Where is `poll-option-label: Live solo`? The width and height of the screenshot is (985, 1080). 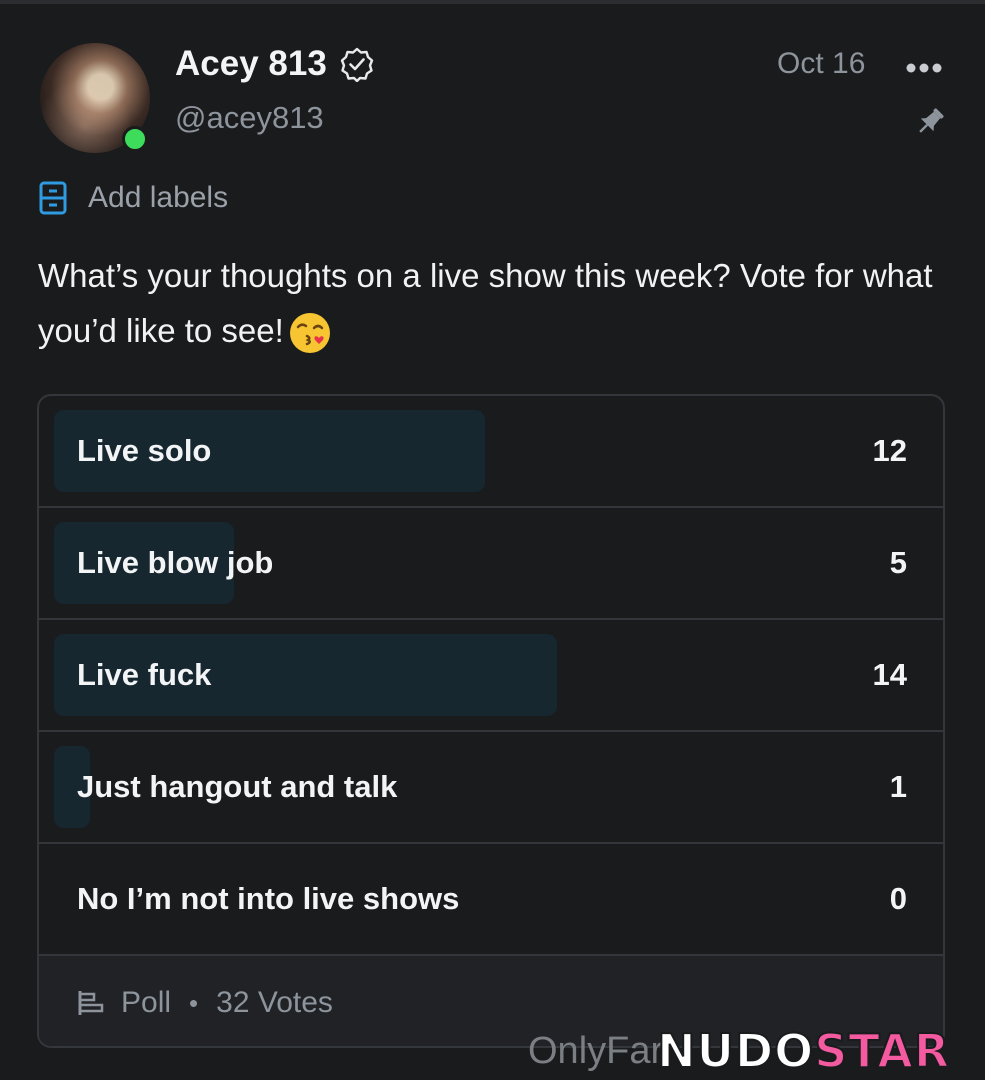 poll-option-label: Live solo is located at coordinates (144, 450).